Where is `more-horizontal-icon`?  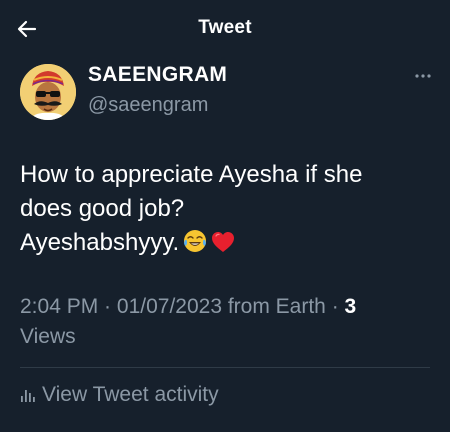 more-horizontal-icon is located at coordinates (423, 76).